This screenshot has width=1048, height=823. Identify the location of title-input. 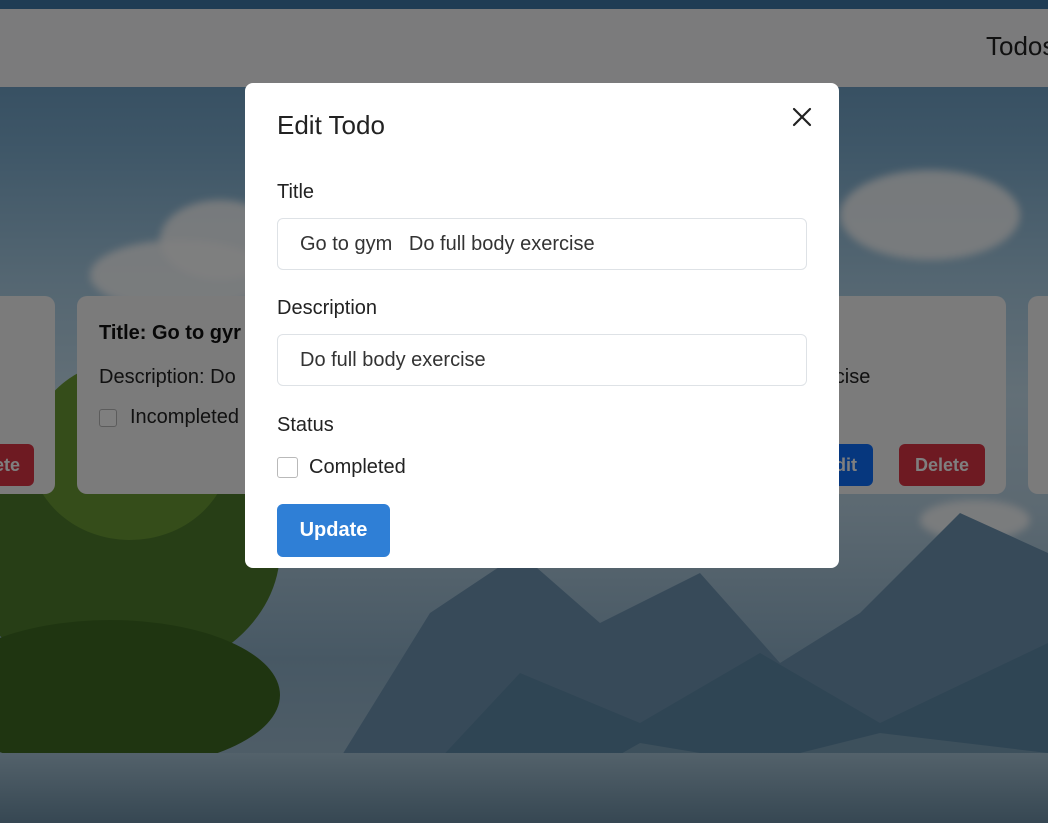
(542, 244).